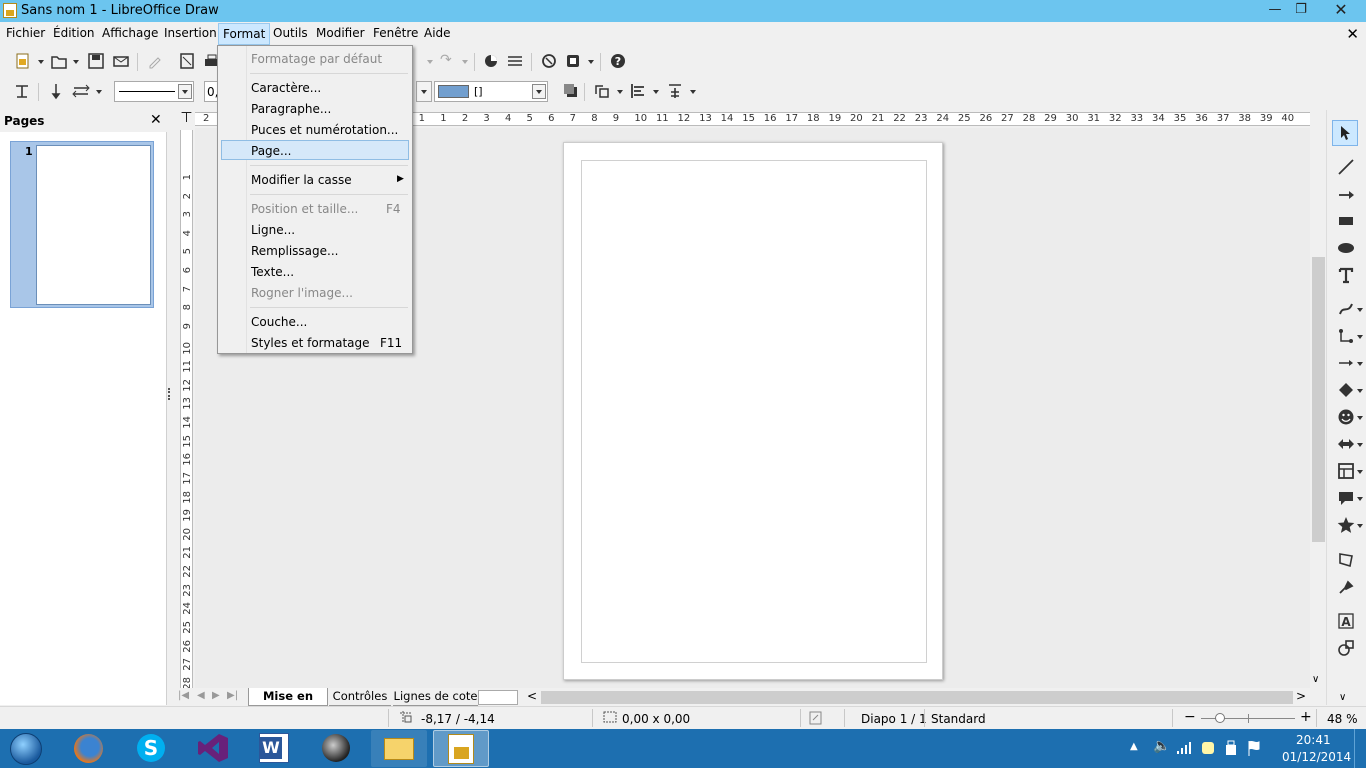 The image size is (1366, 768). What do you see at coordinates (96, 61) in the screenshot?
I see `save-icon` at bounding box center [96, 61].